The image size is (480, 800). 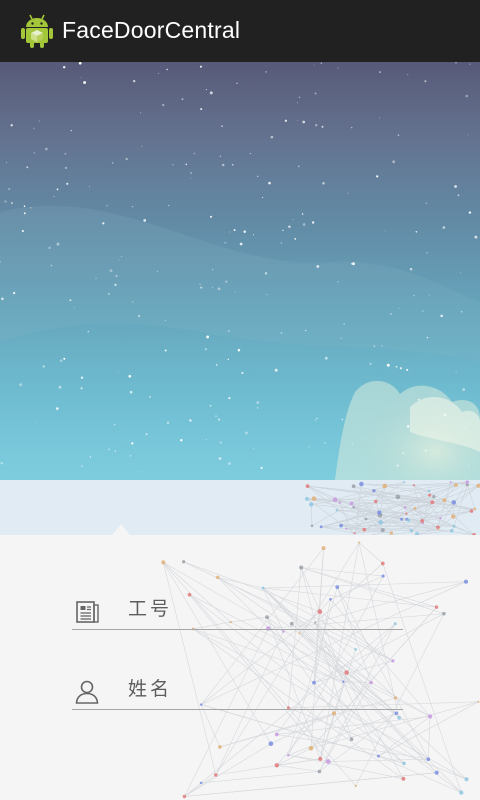 I want to click on name-input, so click(x=263, y=689).